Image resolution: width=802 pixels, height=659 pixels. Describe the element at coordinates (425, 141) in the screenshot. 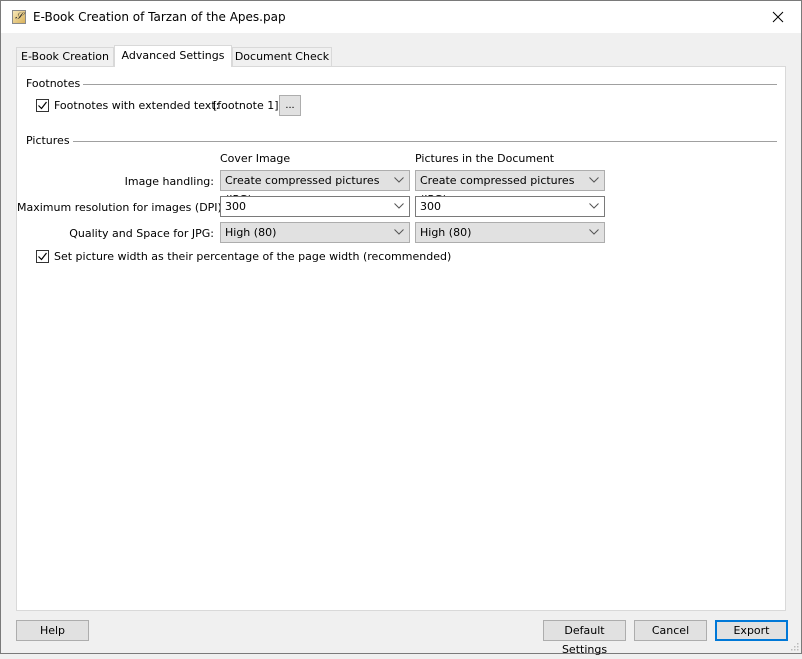

I see `pictures-divider` at that location.